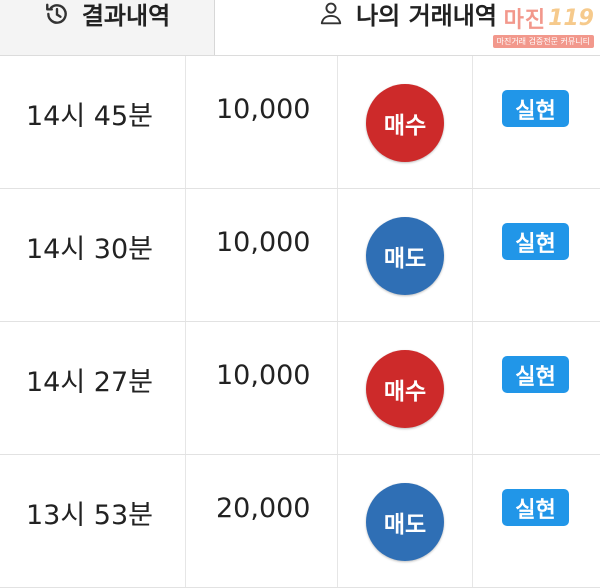 The image size is (600, 588). I want to click on history-icon, so click(57, 14).